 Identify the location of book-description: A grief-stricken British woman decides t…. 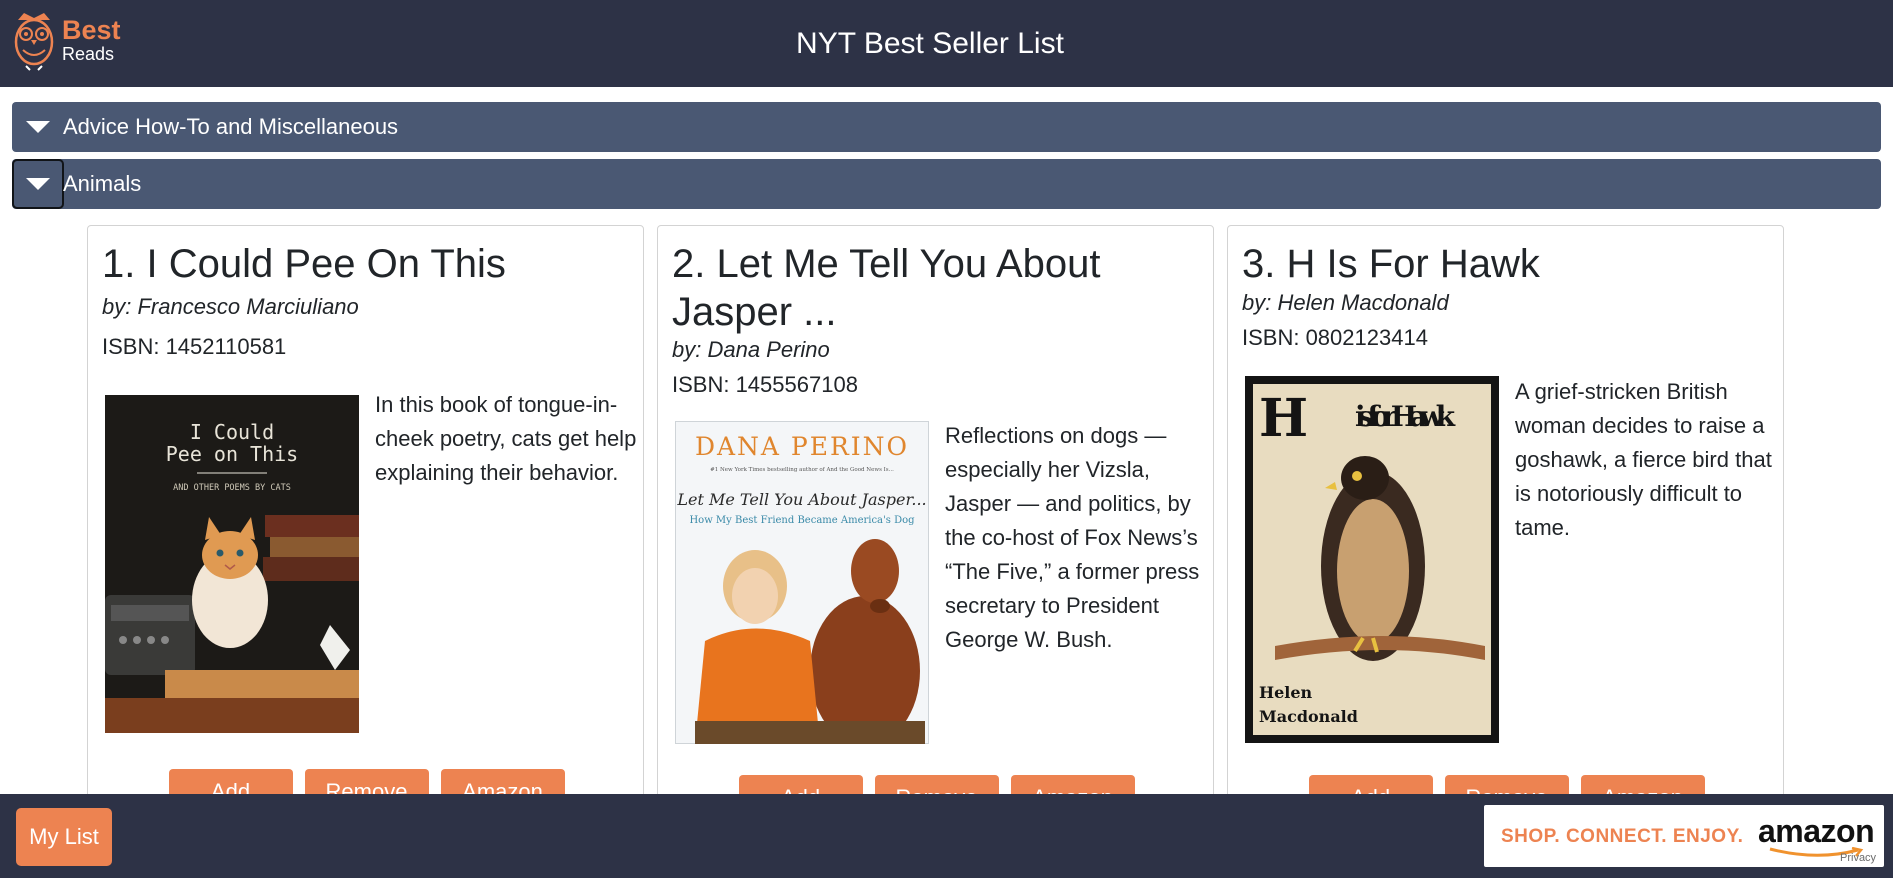
(1643, 459).